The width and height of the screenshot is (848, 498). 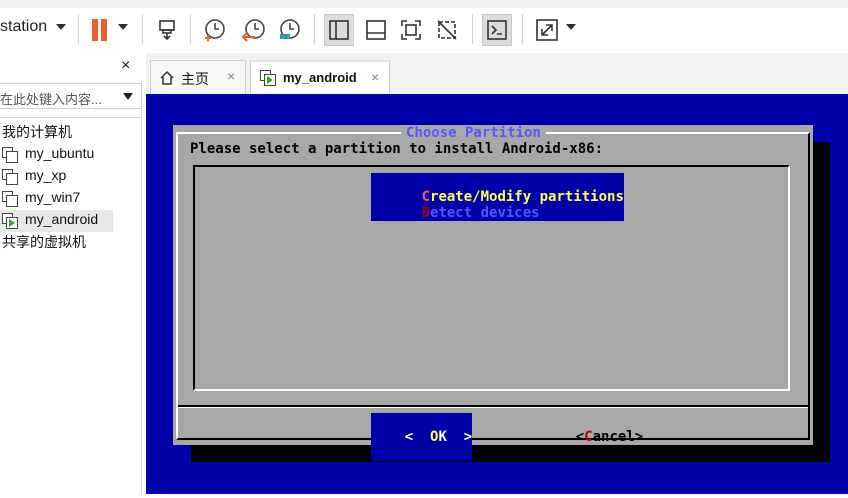 I want to click on thumbnail-bar-icon, so click(x=376, y=30).